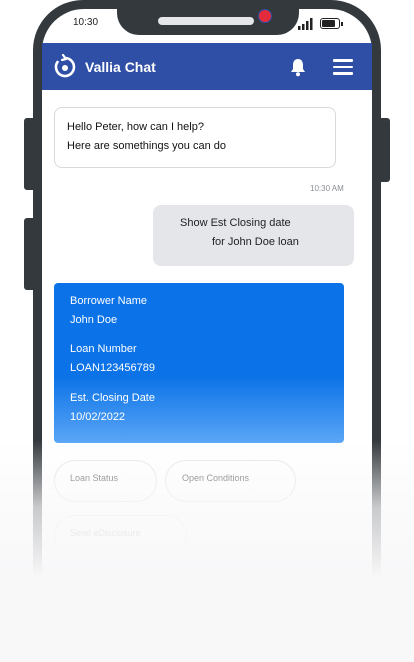 The height and width of the screenshot is (662, 414). What do you see at coordinates (65, 66) in the screenshot?
I see `chat-logo-icon` at bounding box center [65, 66].